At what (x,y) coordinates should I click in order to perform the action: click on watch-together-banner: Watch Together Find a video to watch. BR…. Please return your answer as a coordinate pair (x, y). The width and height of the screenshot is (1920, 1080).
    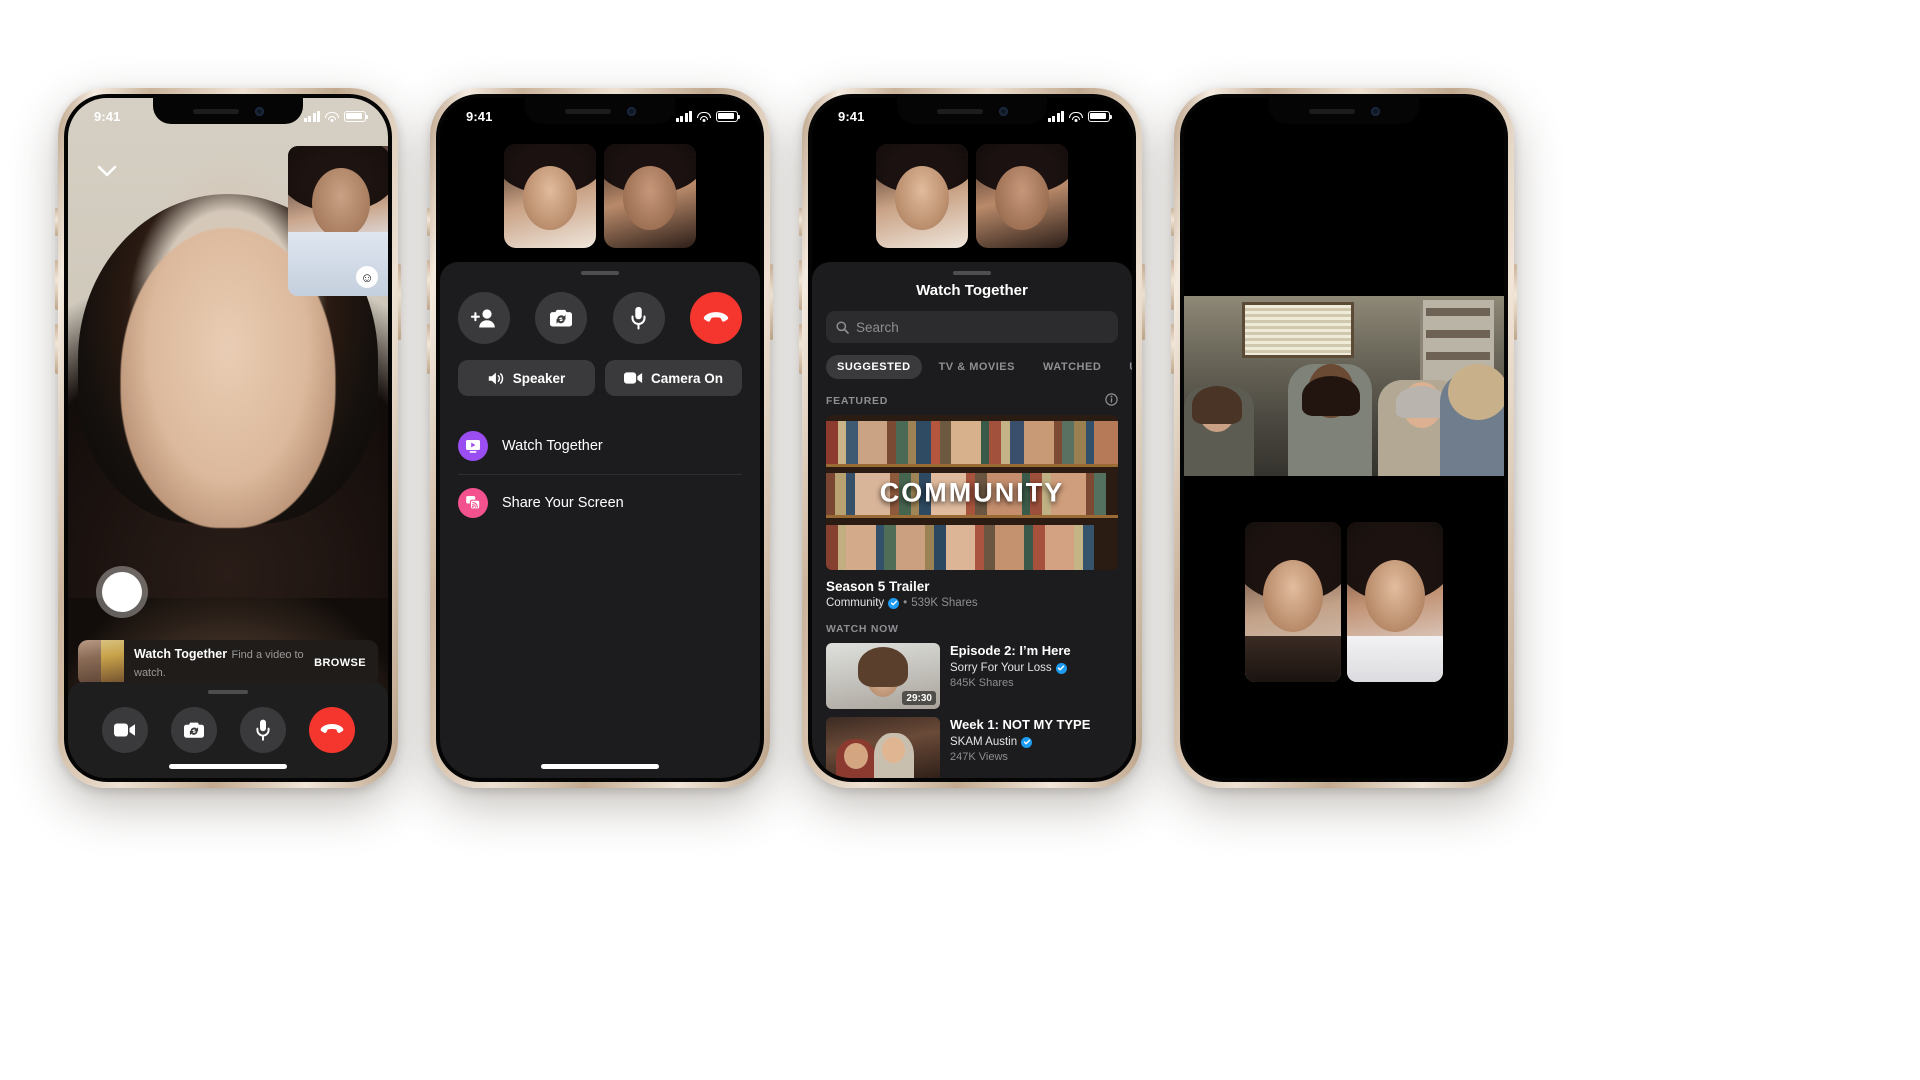
    Looking at the image, I should click on (228, 663).